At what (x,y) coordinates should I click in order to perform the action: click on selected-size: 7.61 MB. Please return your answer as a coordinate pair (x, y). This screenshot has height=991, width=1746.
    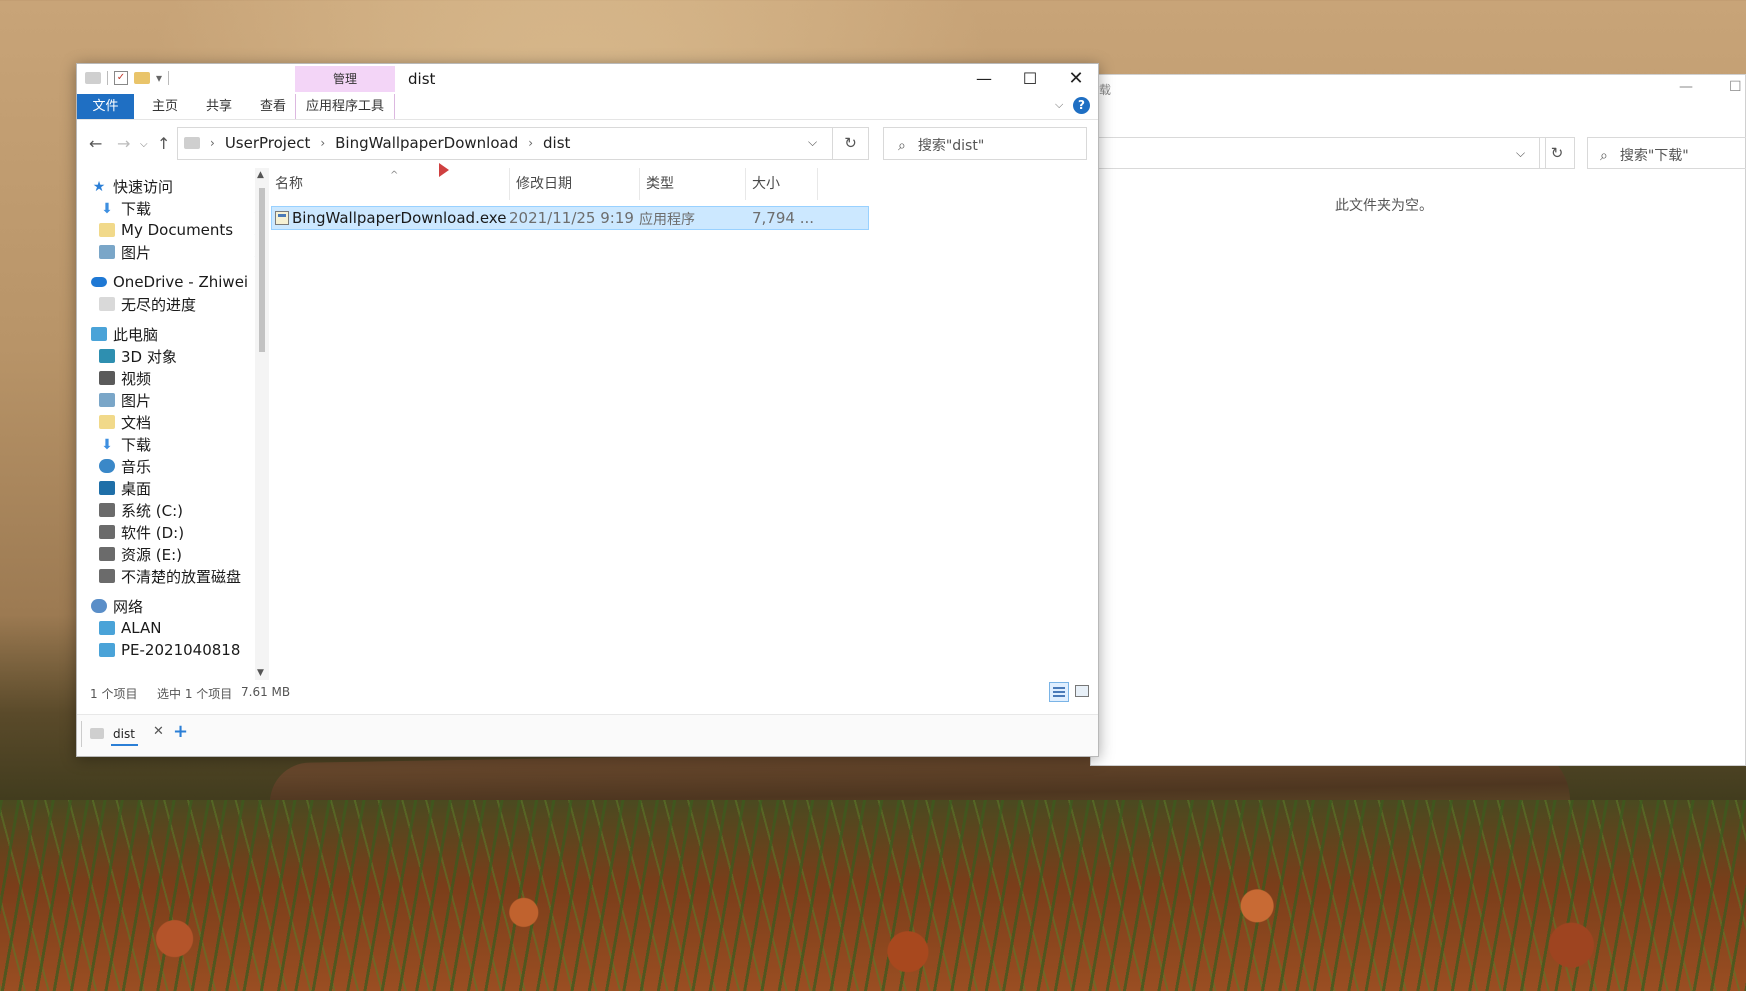
    Looking at the image, I should click on (266, 692).